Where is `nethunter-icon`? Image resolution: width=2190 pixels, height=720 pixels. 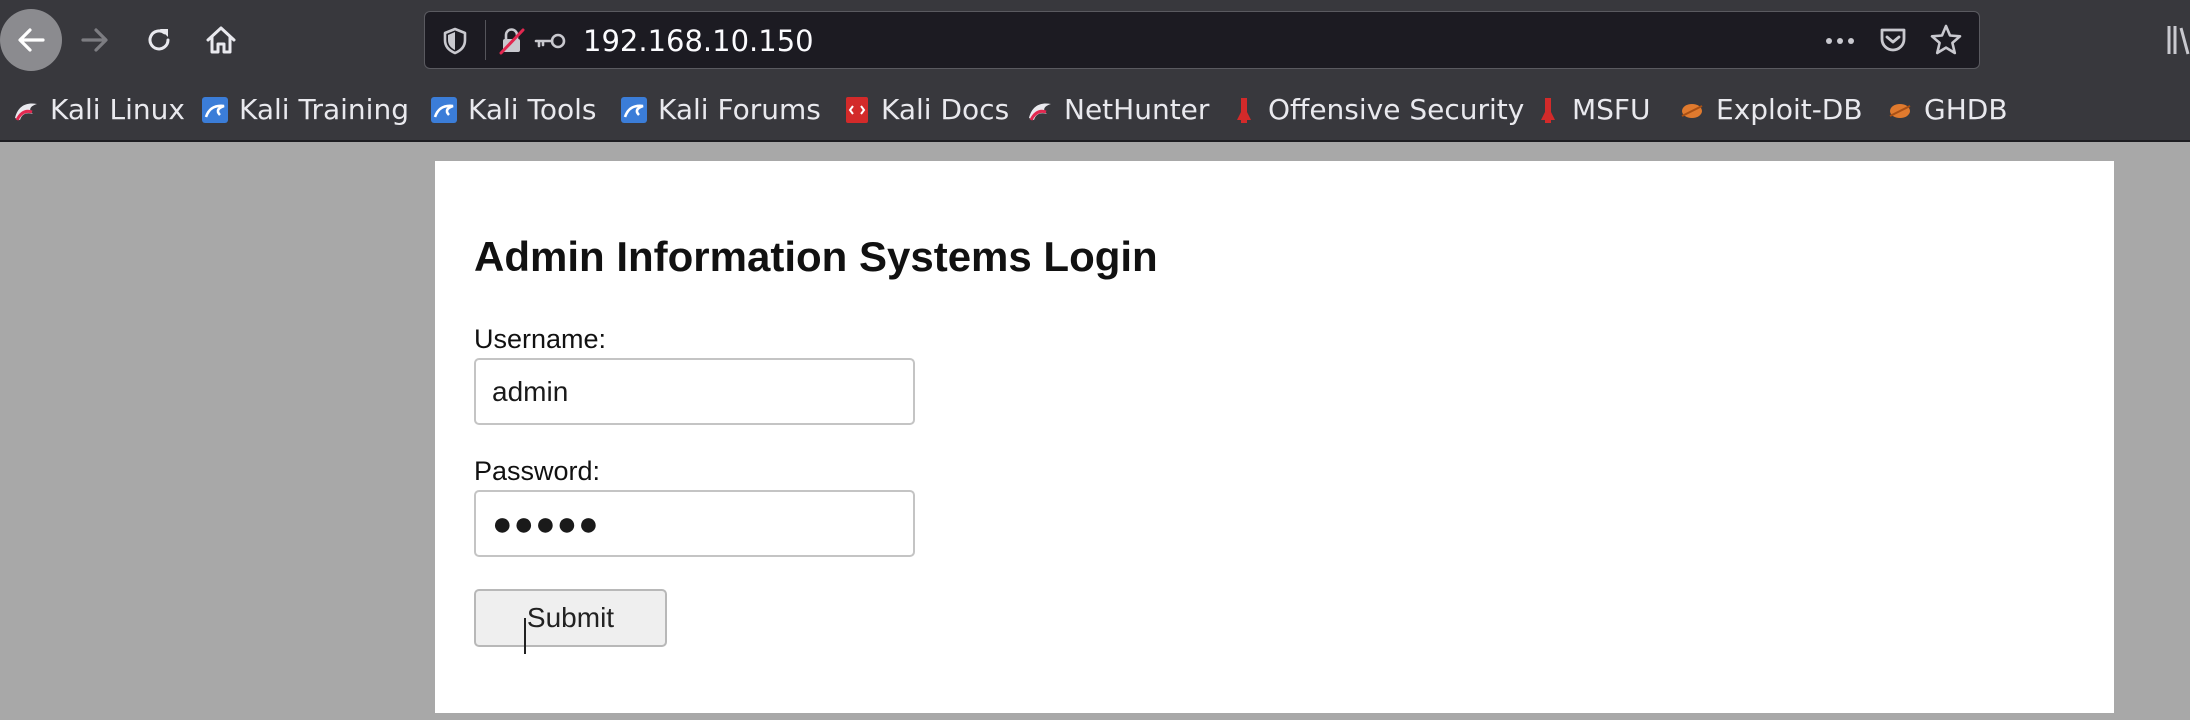 nethunter-icon is located at coordinates (1040, 110).